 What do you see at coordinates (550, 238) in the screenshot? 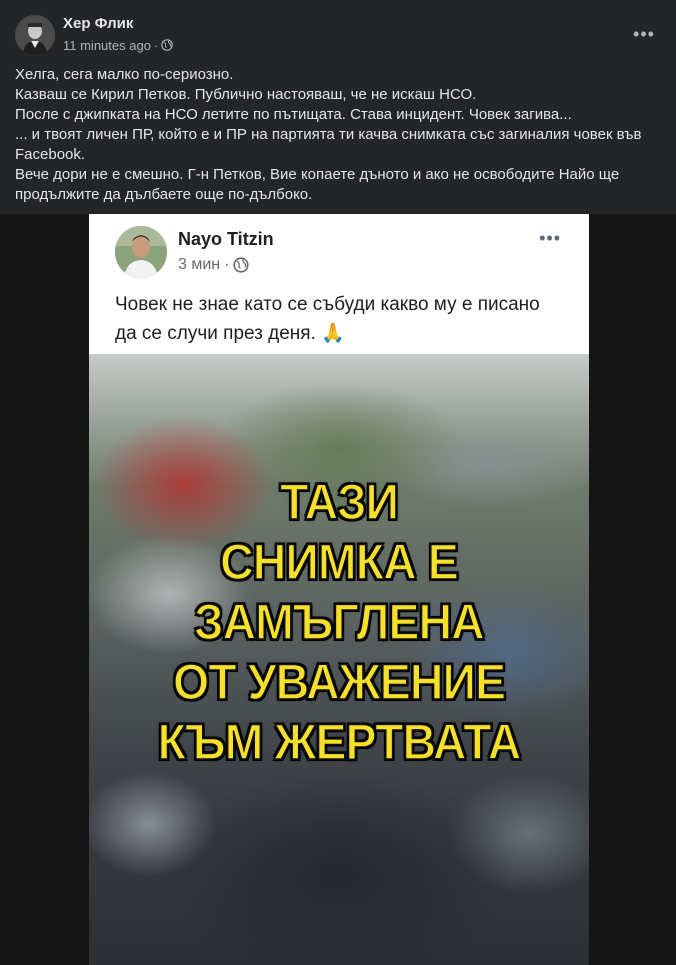
I see `screenshot-options-icon: •••` at bounding box center [550, 238].